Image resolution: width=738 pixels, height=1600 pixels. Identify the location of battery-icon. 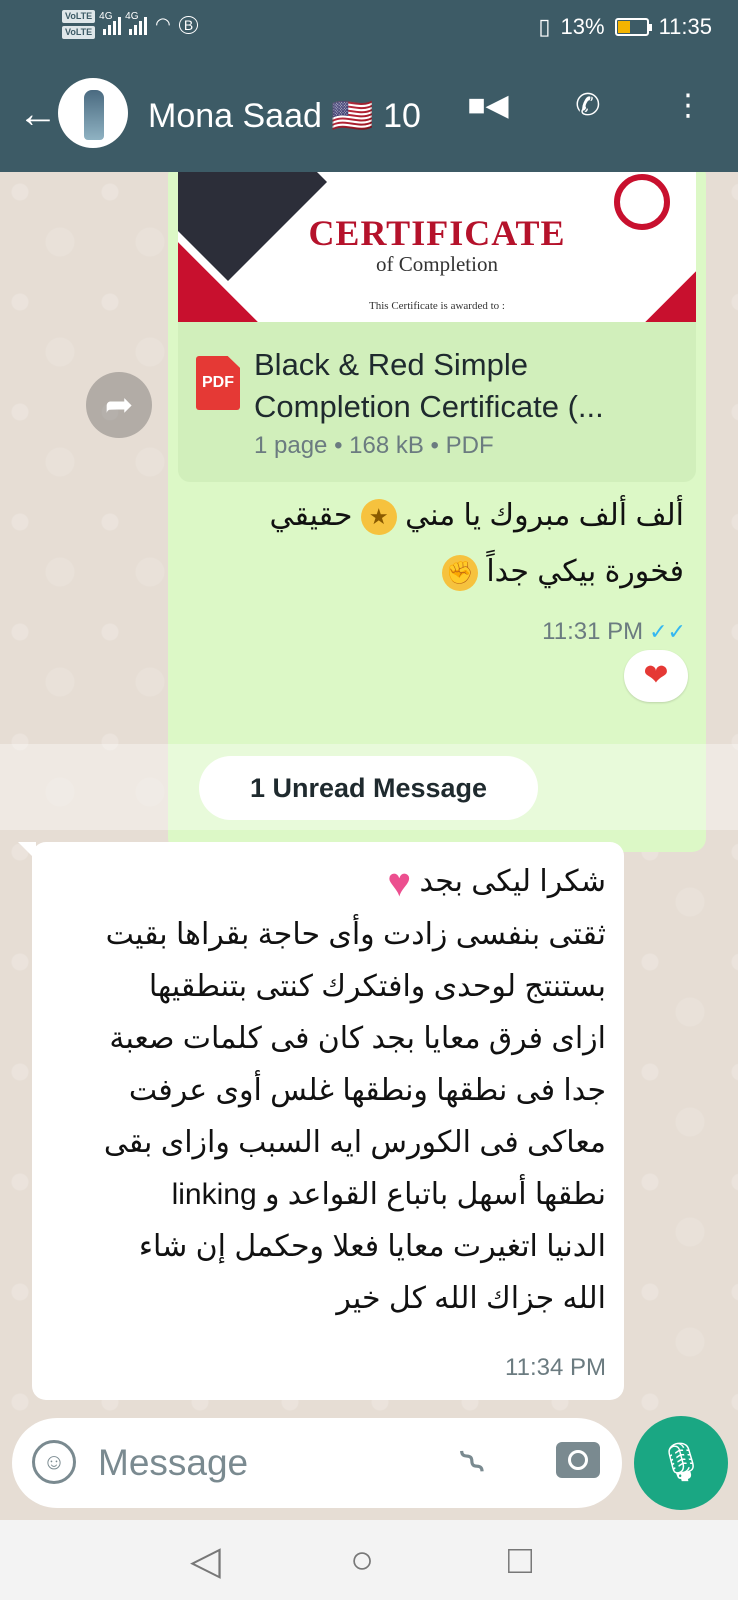
(633, 27).